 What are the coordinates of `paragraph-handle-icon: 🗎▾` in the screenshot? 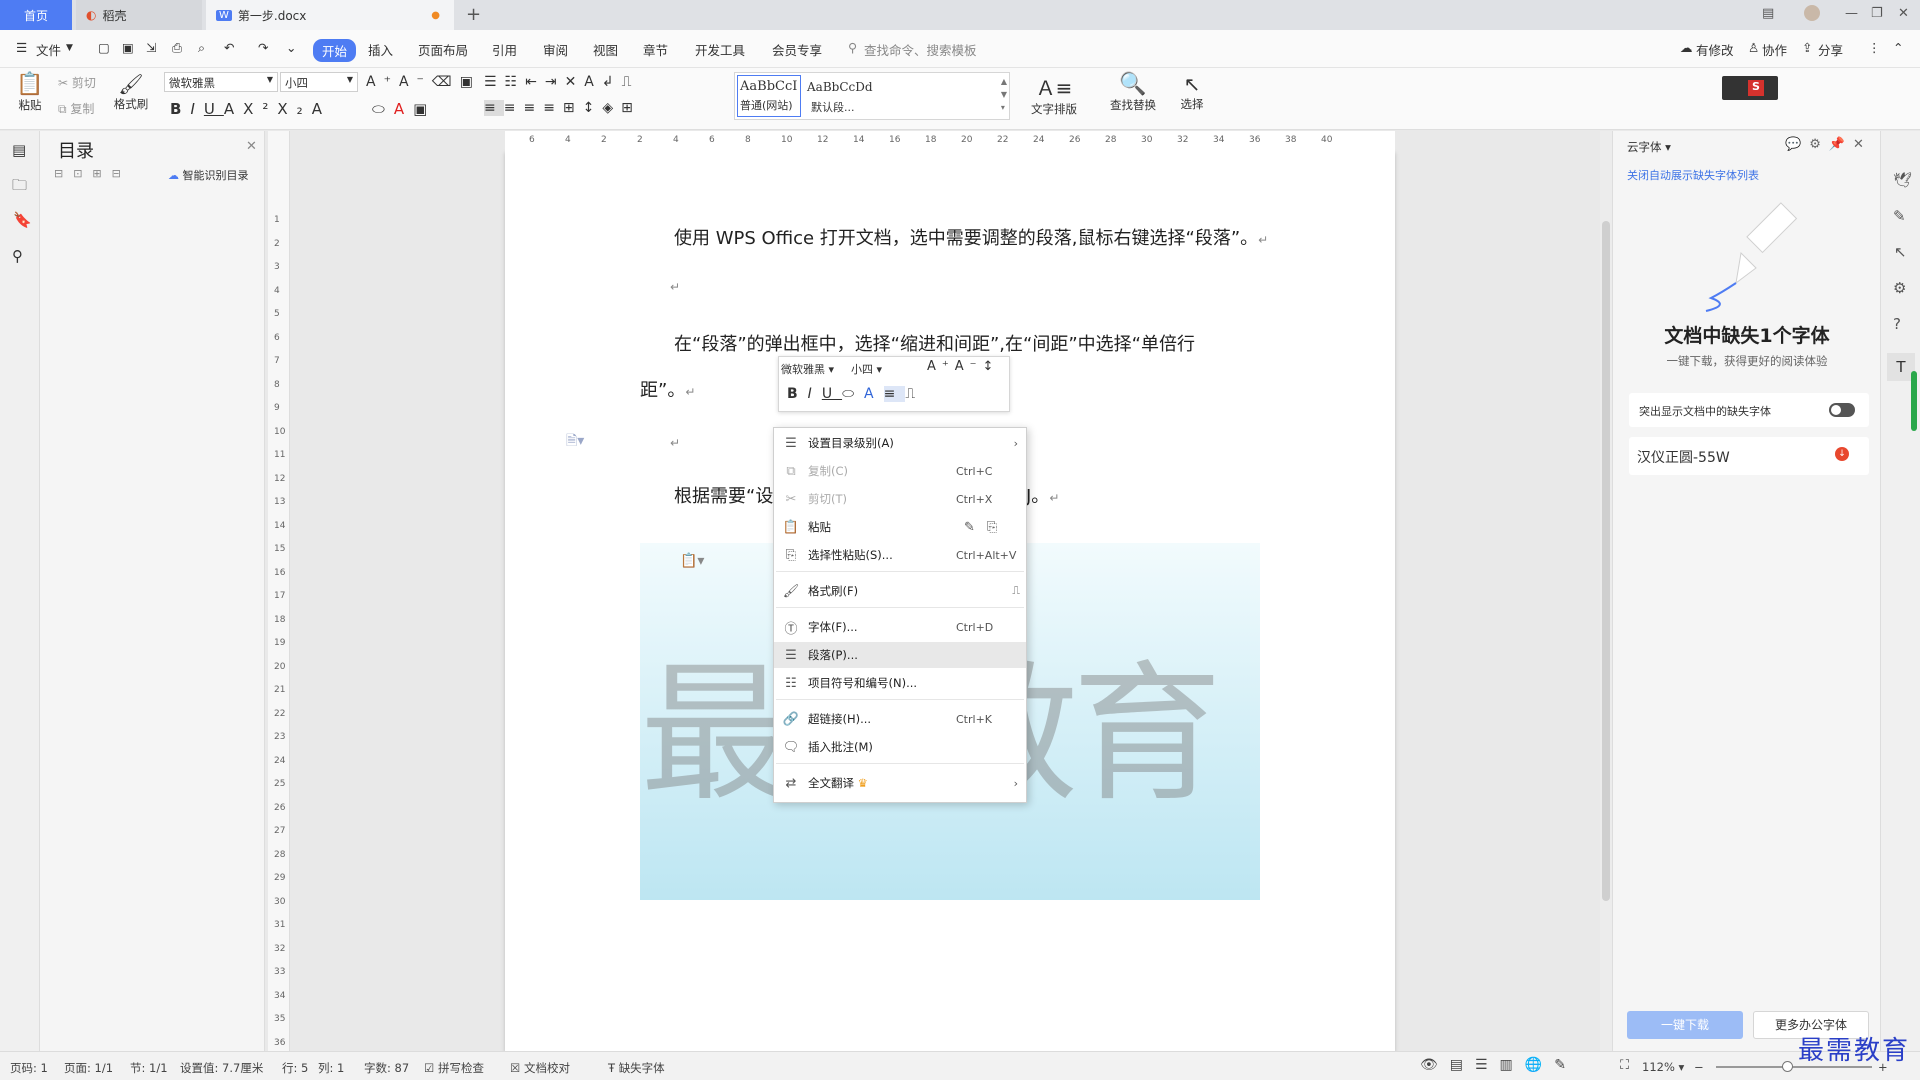 It's located at (575, 442).